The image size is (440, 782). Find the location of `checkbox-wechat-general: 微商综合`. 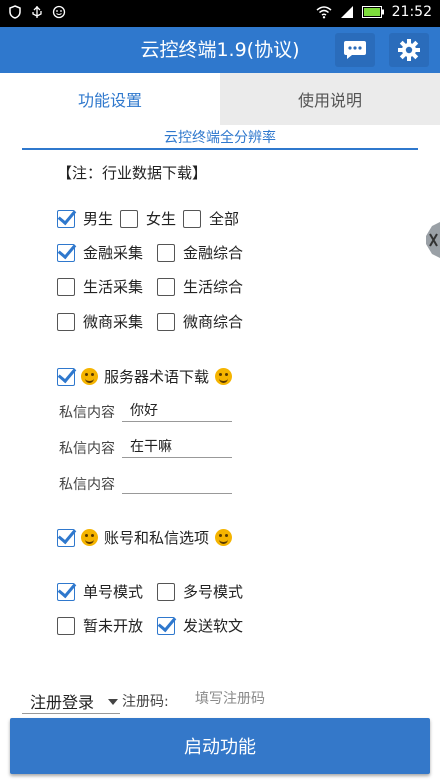

checkbox-wechat-general: 微商综合 is located at coordinates (200, 321).